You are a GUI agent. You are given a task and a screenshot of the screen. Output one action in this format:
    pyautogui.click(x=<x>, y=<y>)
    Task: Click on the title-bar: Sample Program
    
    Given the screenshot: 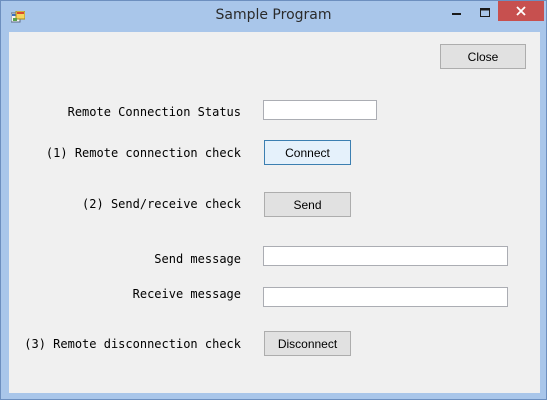 What is the action you would take?
    pyautogui.click(x=273, y=16)
    